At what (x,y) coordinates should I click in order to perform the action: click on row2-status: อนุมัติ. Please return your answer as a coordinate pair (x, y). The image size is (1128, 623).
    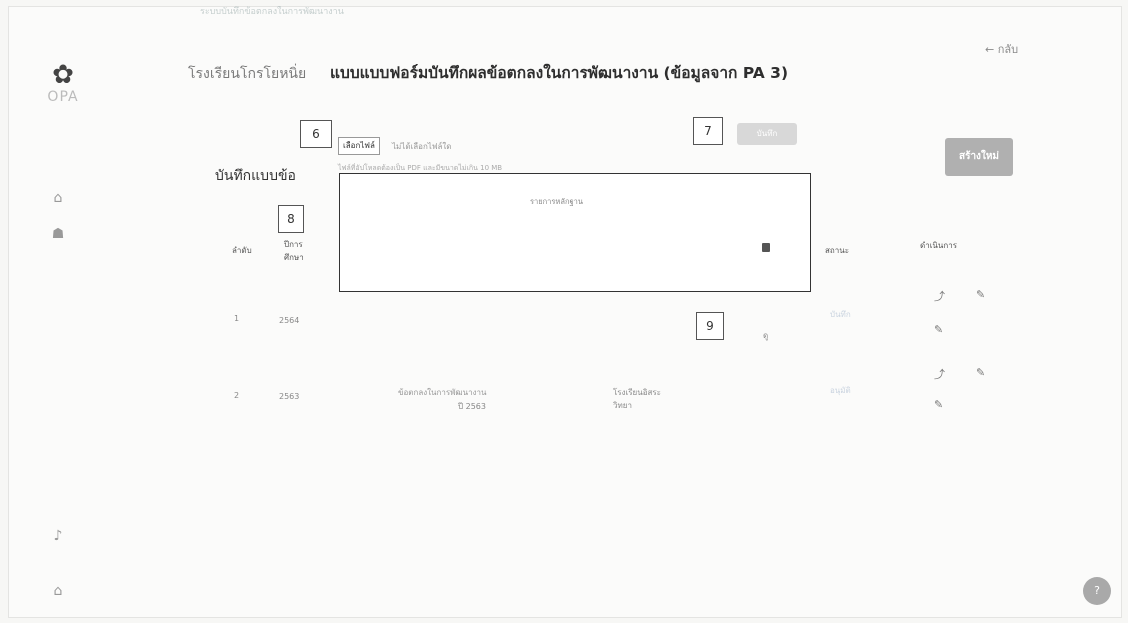
    Looking at the image, I should click on (840, 390).